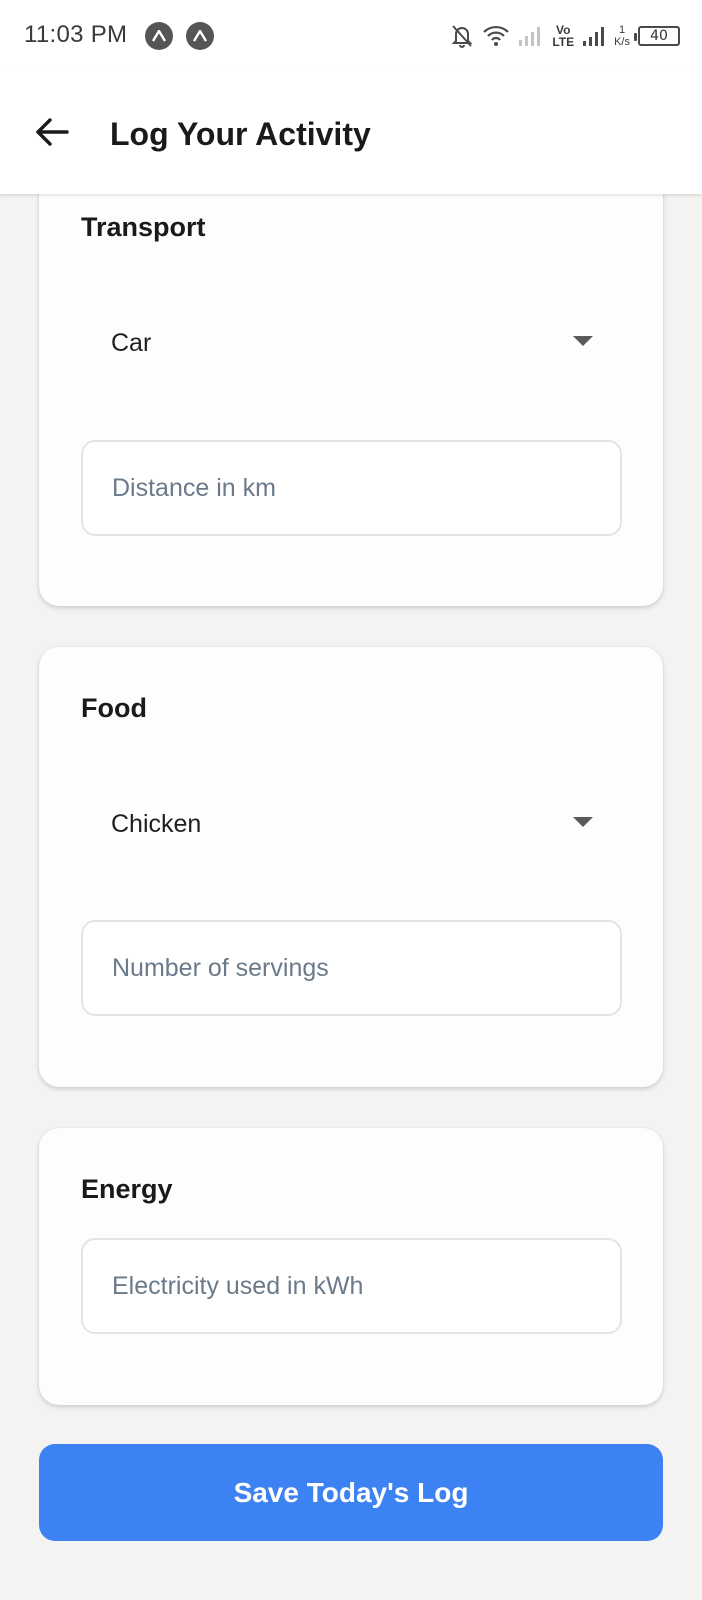  Describe the element at coordinates (143, 227) in the screenshot. I see `transport-title: Transport` at that location.